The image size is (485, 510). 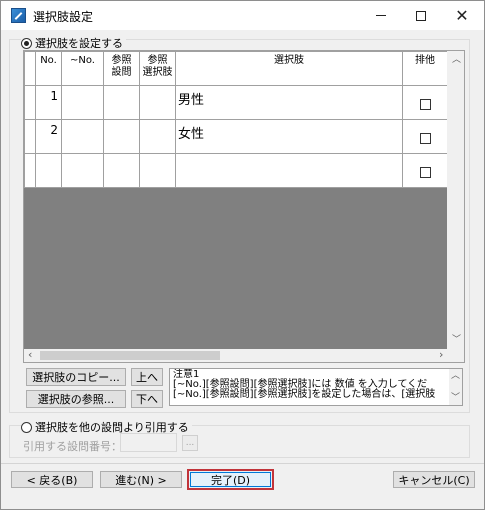 I want to click on radio-icon-selected, so click(x=26, y=43).